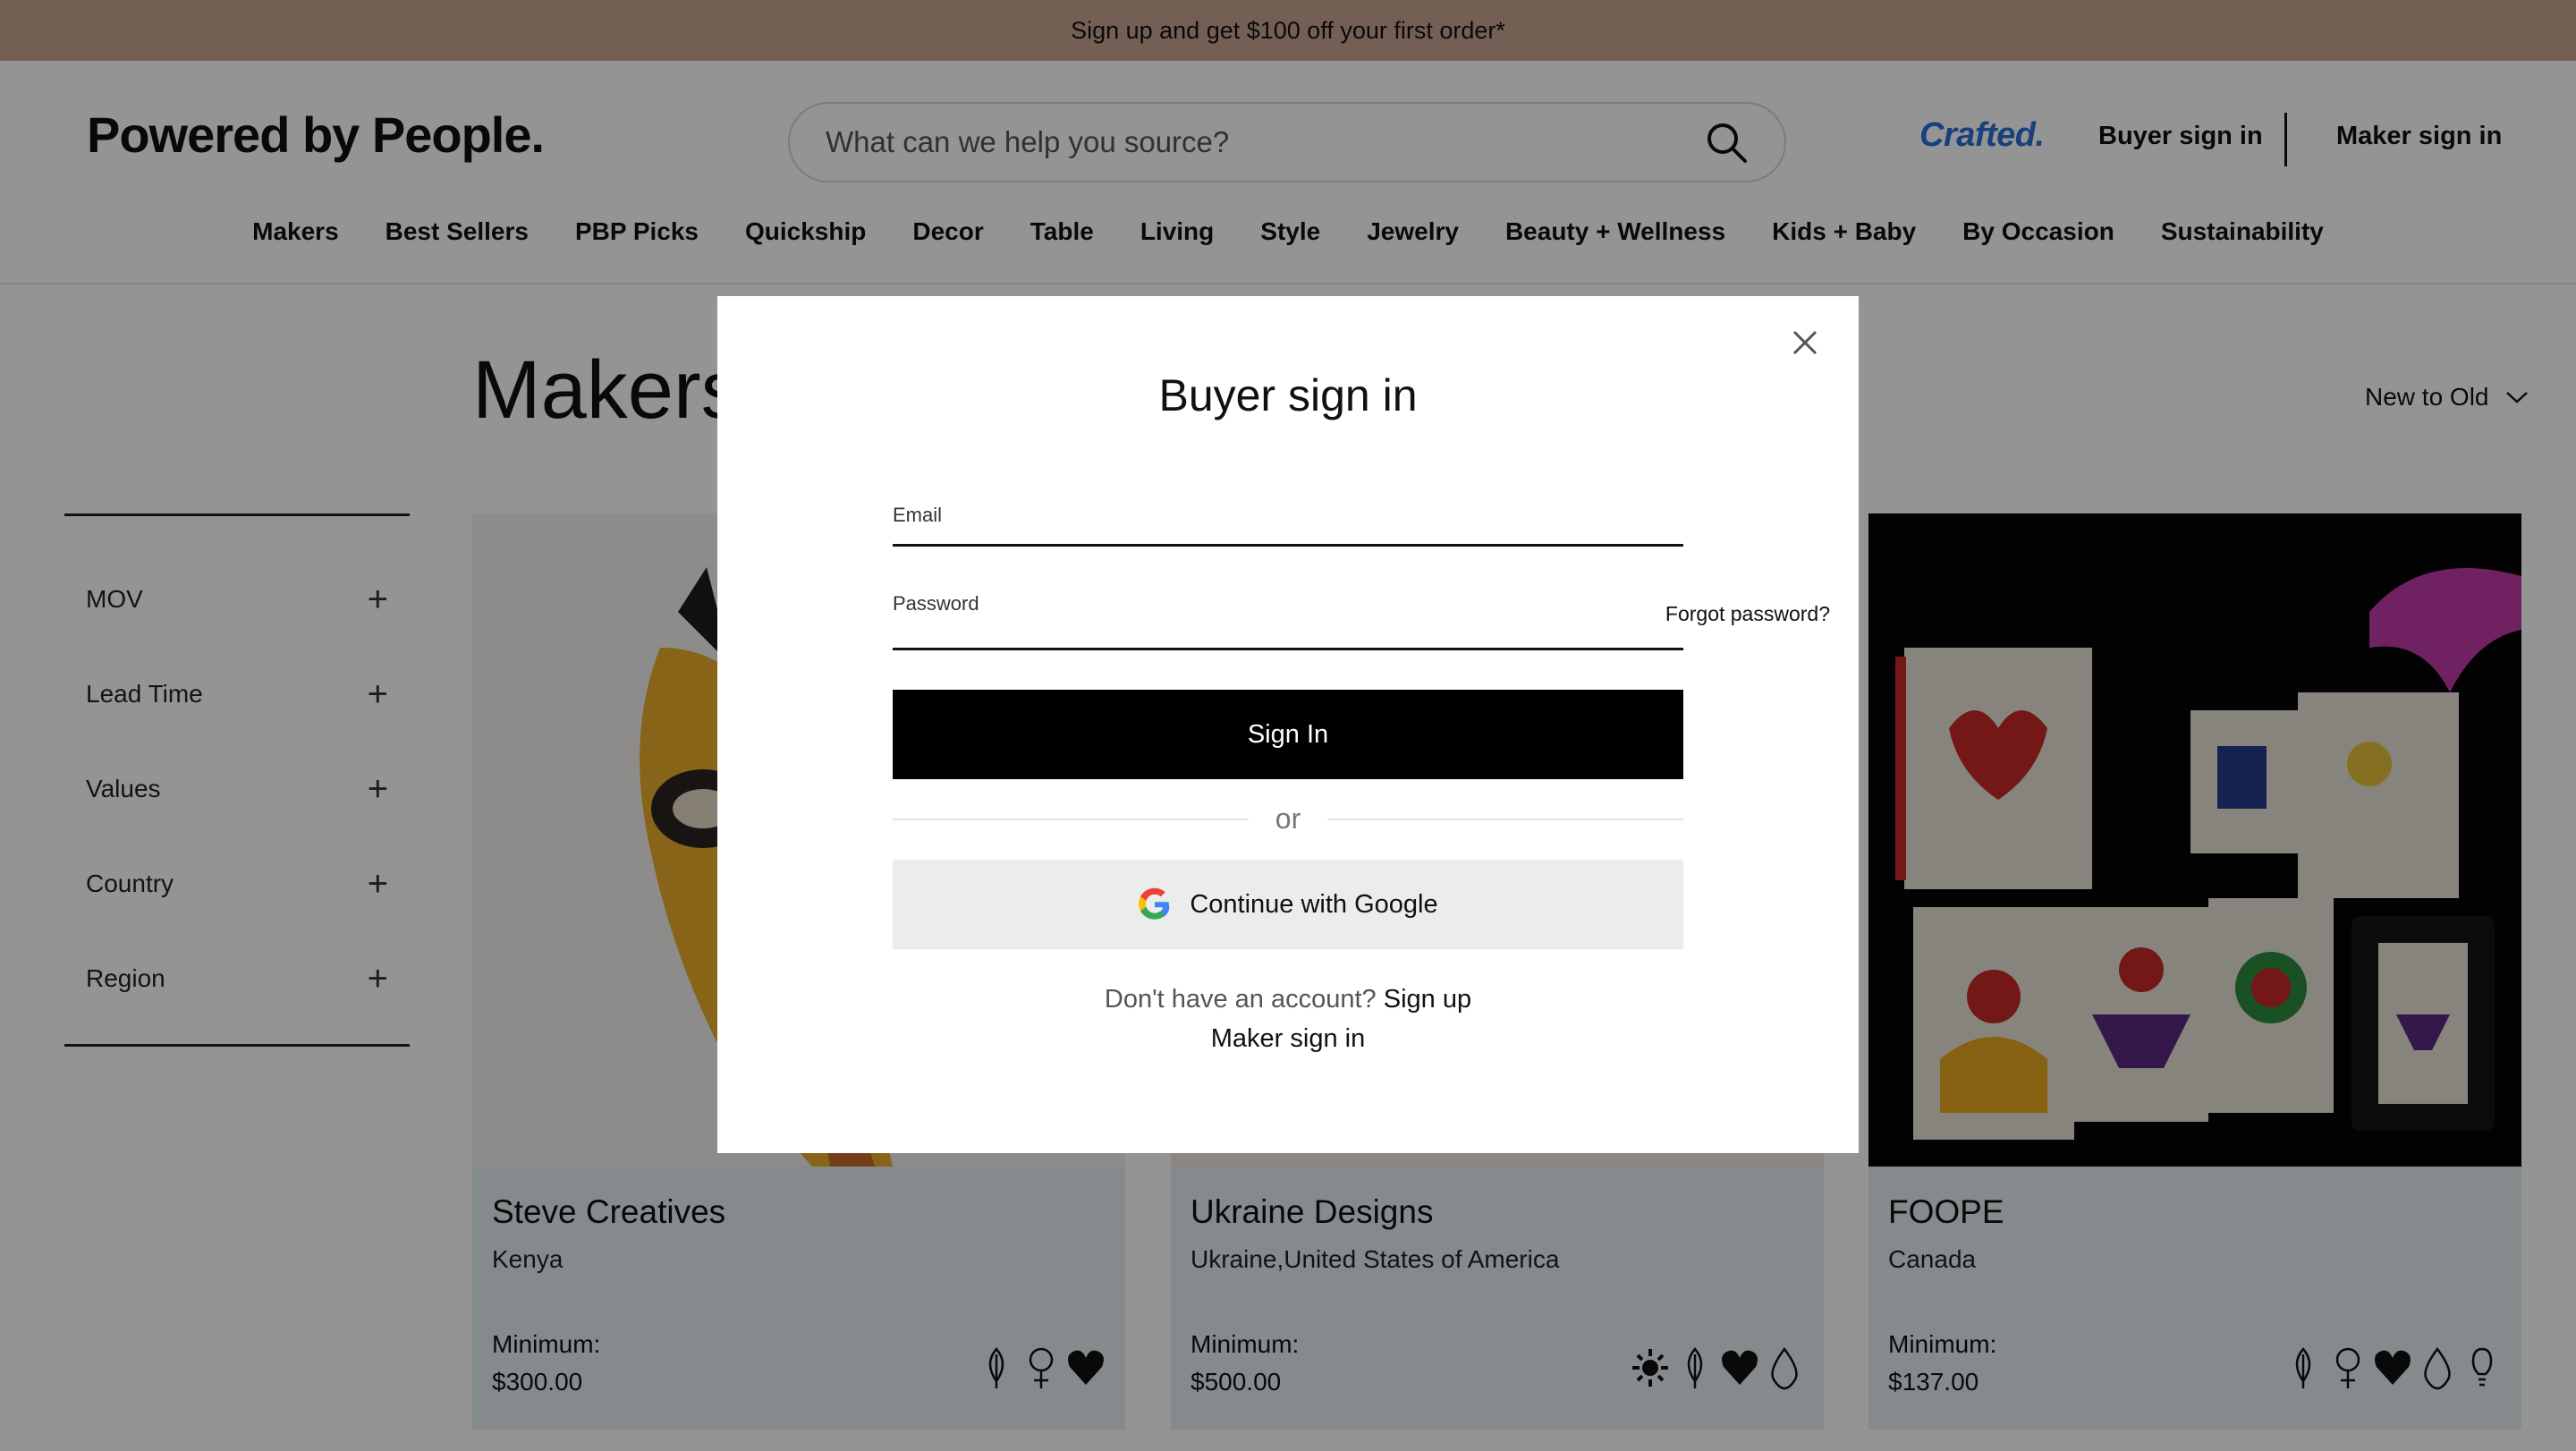 The width and height of the screenshot is (2576, 1451). What do you see at coordinates (1288, 734) in the screenshot?
I see `sign-in-button: Sign In` at bounding box center [1288, 734].